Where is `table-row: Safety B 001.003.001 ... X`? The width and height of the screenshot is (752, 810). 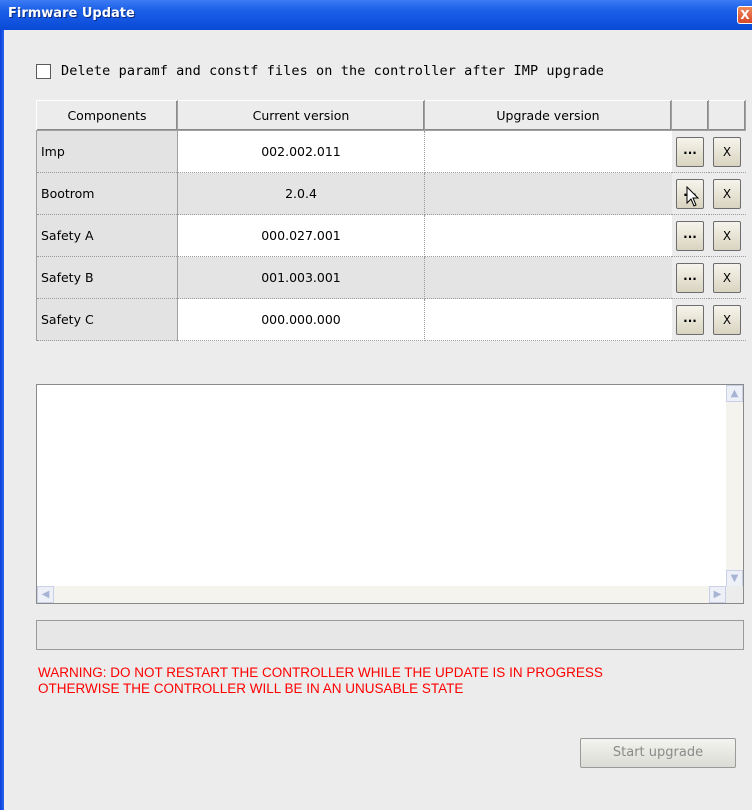
table-row: Safety B 001.003.001 ... X is located at coordinates (391, 277).